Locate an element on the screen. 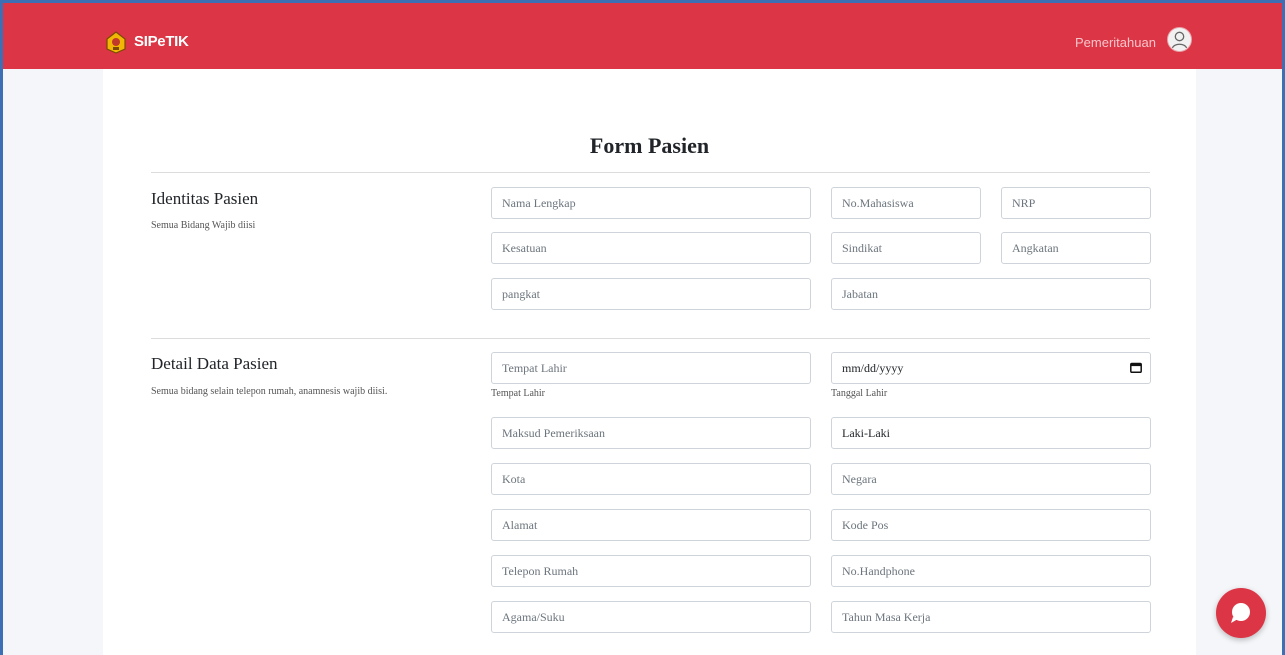 Image resolution: width=1285 pixels, height=655 pixels. tanggal-lahir-input: mm/dd/yyyy is located at coordinates (991, 368).